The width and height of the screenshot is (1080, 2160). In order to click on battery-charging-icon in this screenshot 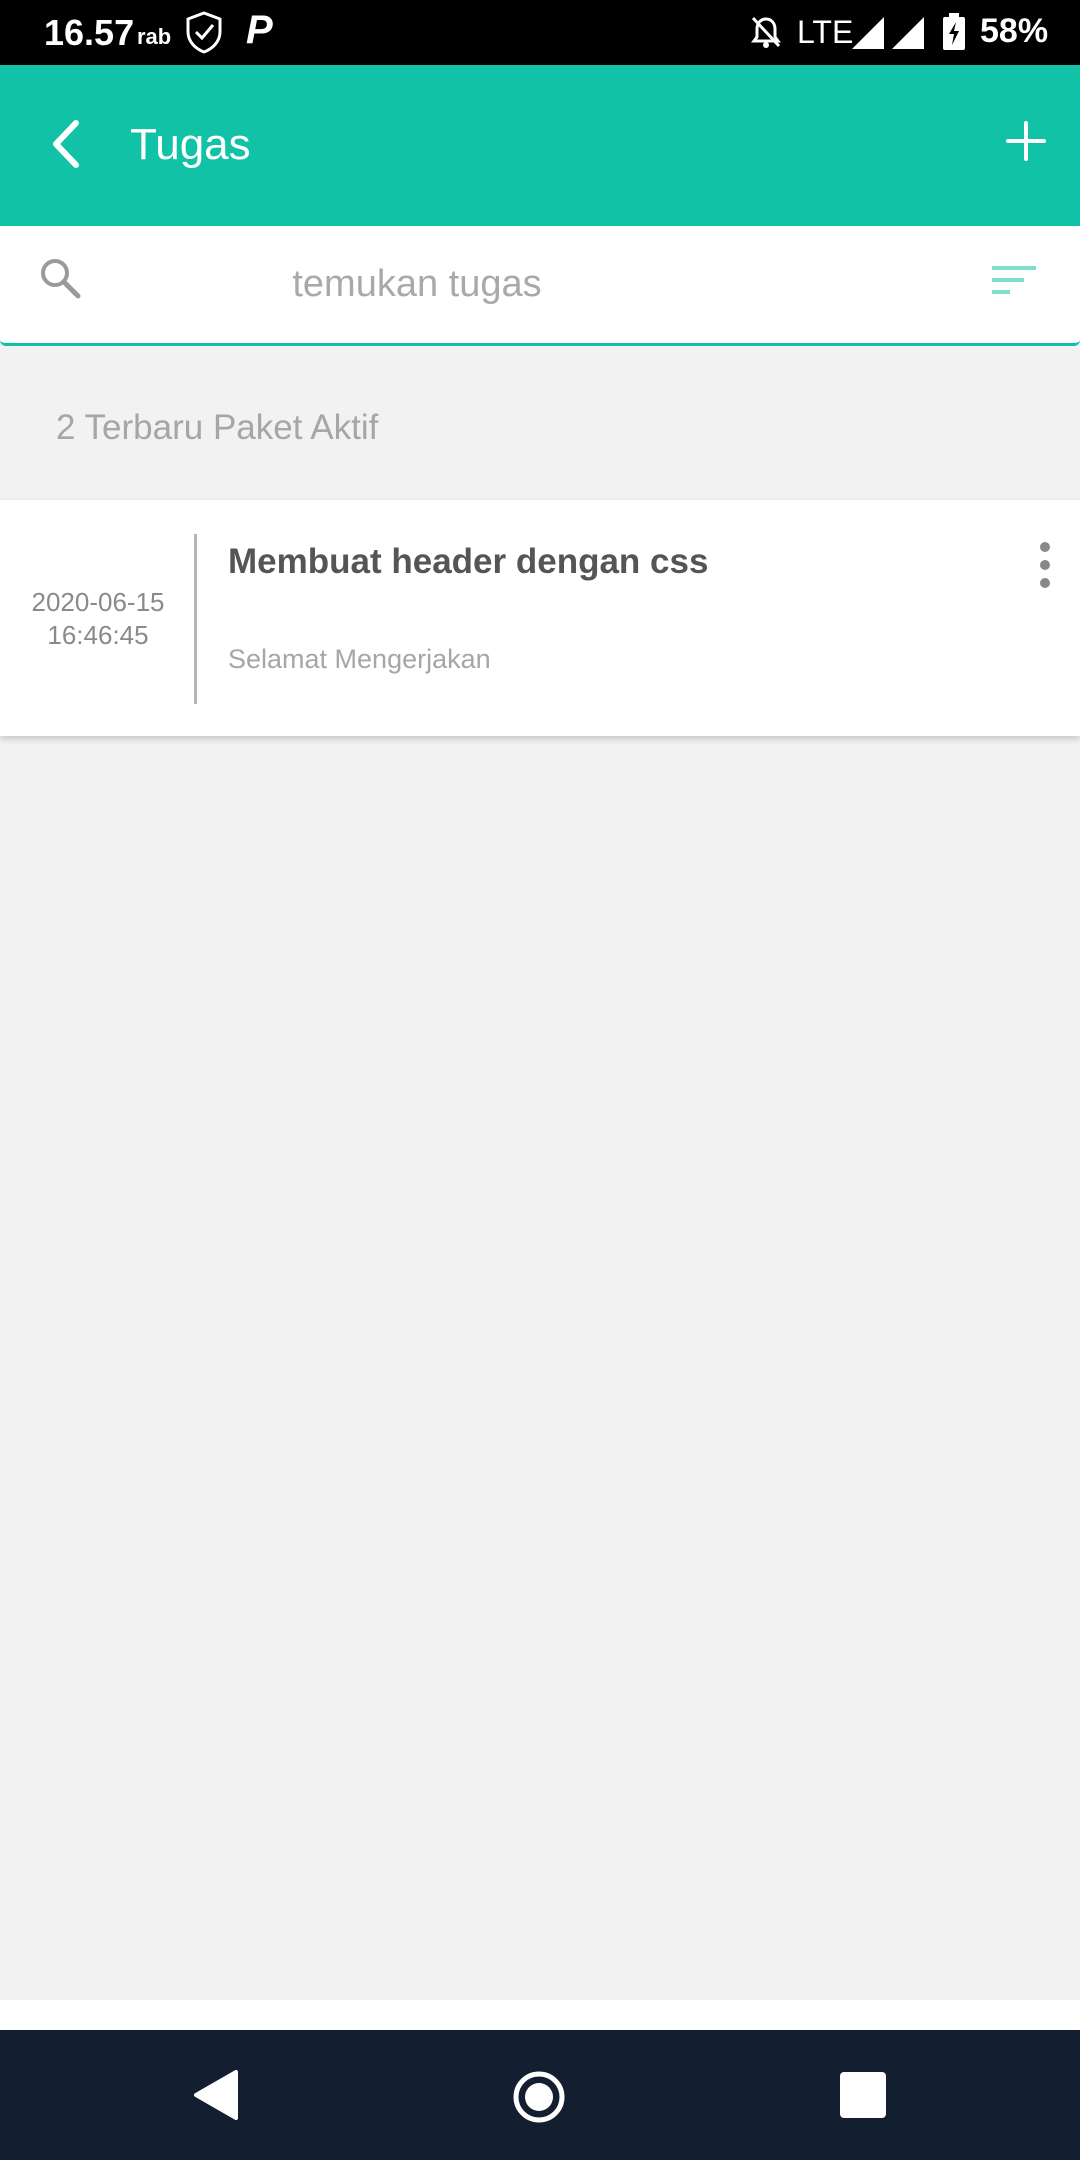, I will do `click(954, 34)`.